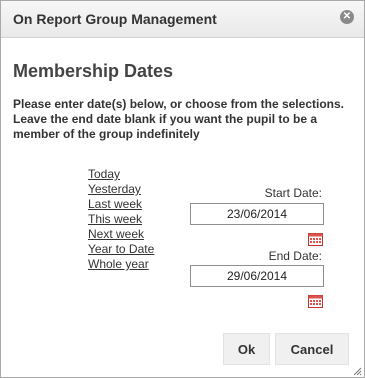 This screenshot has width=365, height=378. What do you see at coordinates (246, 349) in the screenshot?
I see `ok-button: Ok` at bounding box center [246, 349].